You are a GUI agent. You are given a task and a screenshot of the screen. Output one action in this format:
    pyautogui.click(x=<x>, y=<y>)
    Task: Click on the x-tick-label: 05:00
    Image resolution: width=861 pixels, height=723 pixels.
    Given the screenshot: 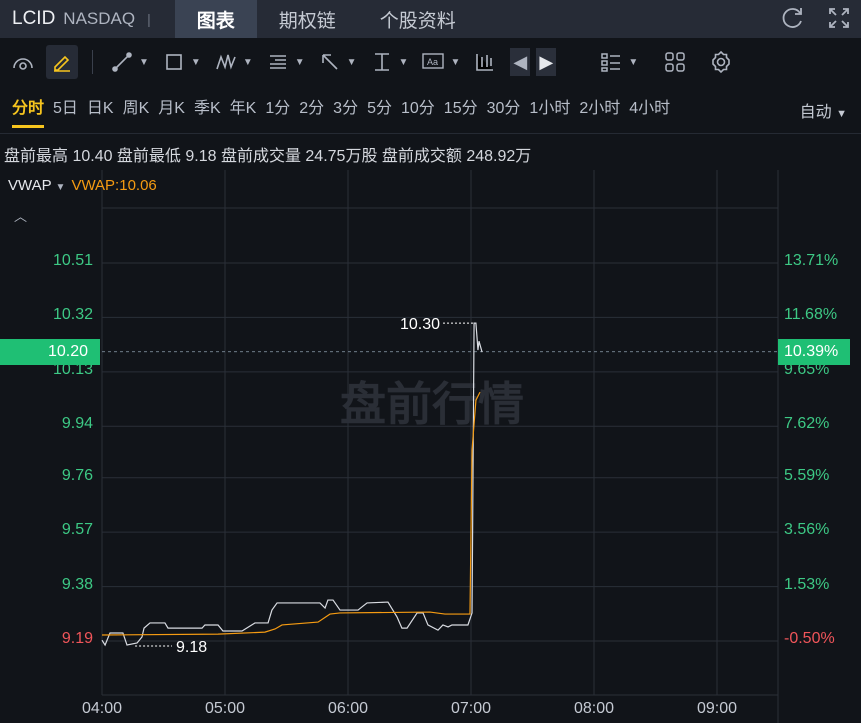 What is the action you would take?
    pyautogui.click(x=225, y=708)
    